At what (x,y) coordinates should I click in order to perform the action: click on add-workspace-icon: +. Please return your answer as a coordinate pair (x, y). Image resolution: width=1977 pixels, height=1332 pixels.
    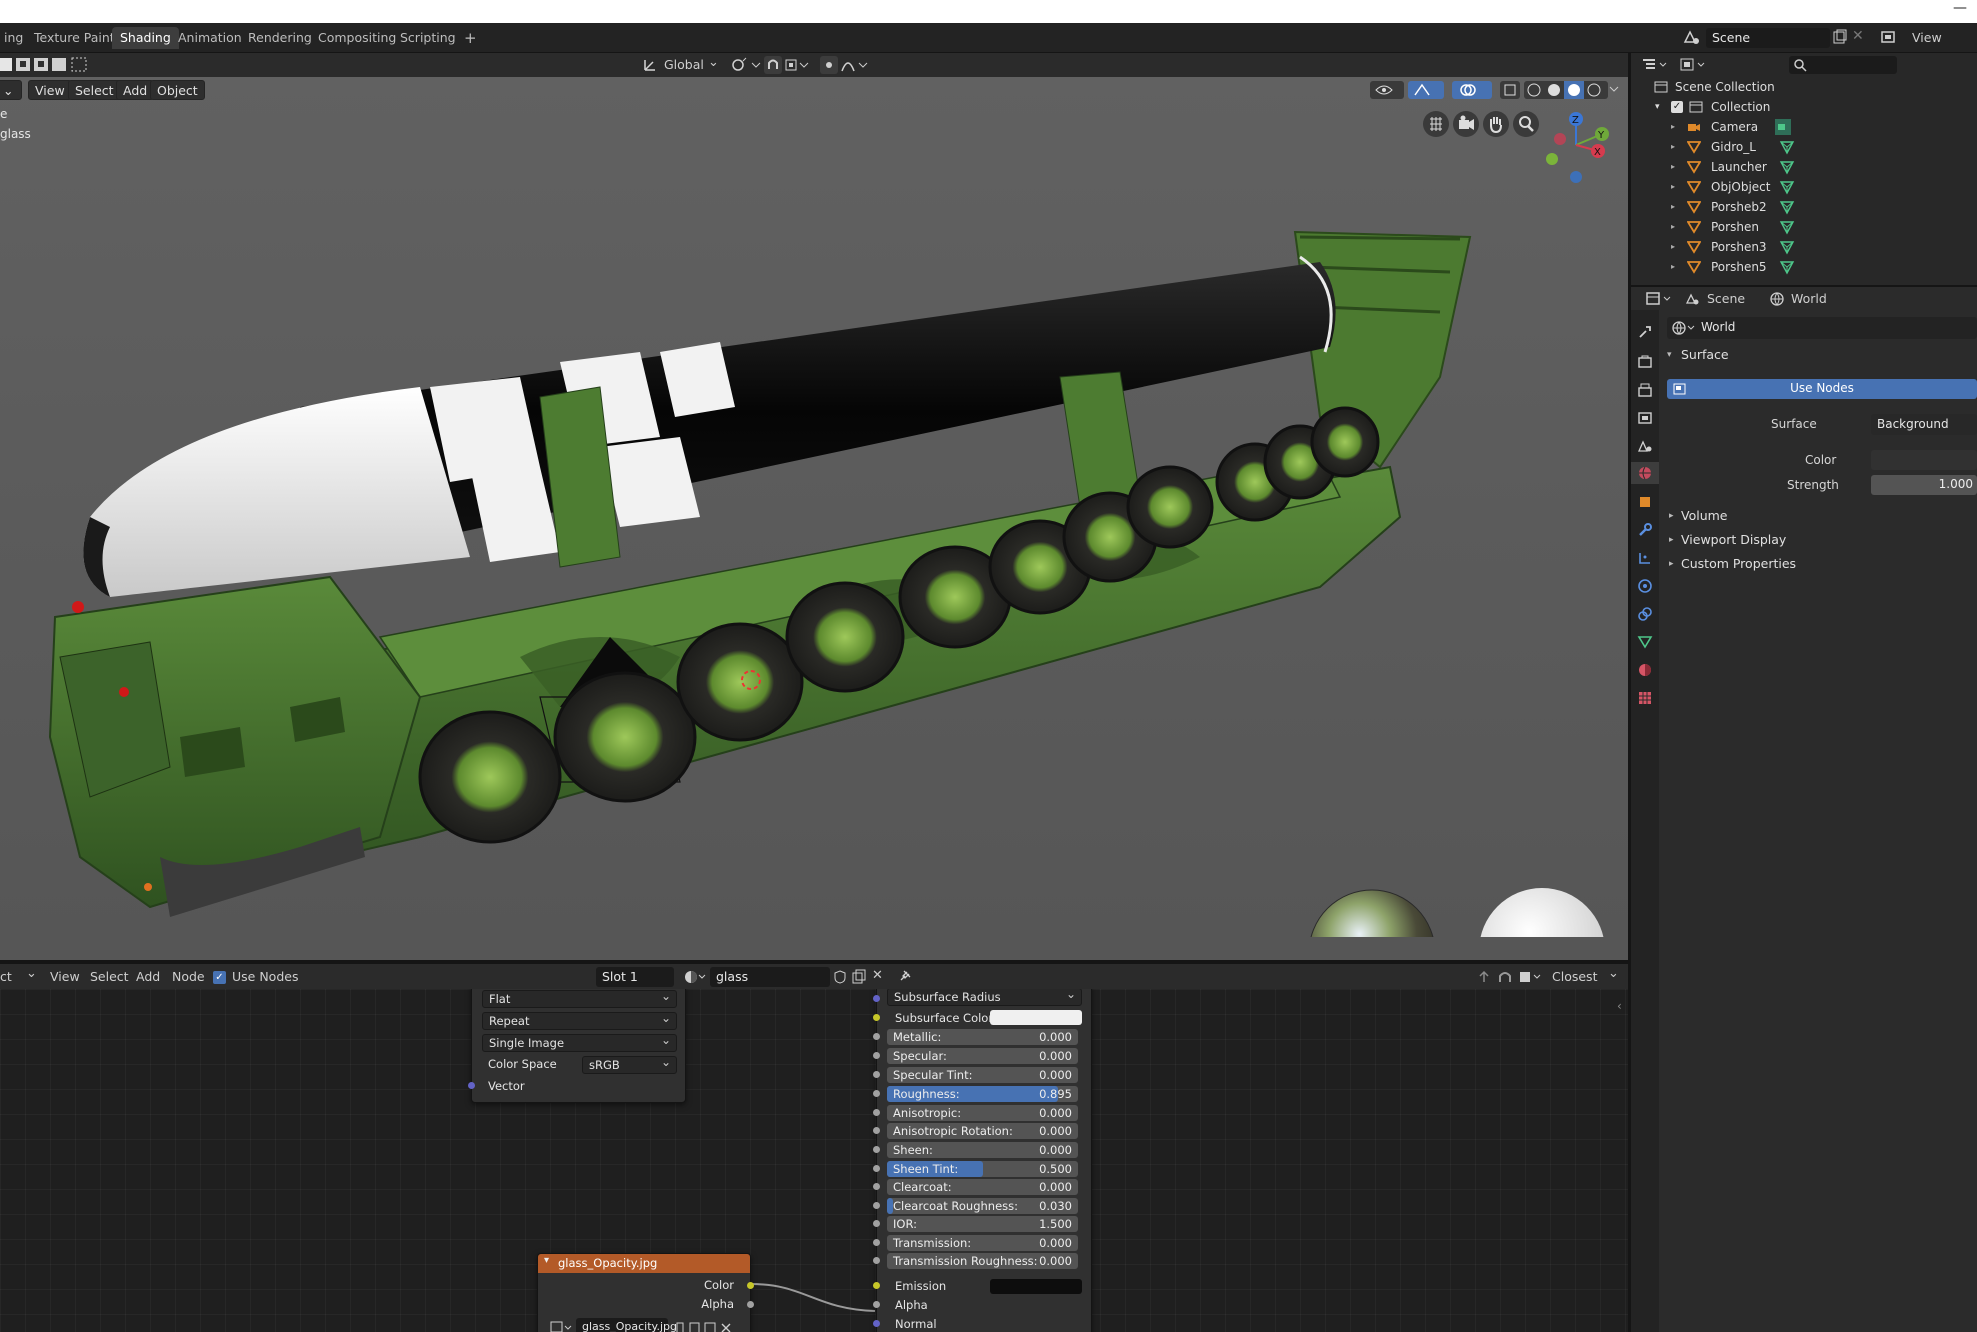
    Looking at the image, I should click on (470, 38).